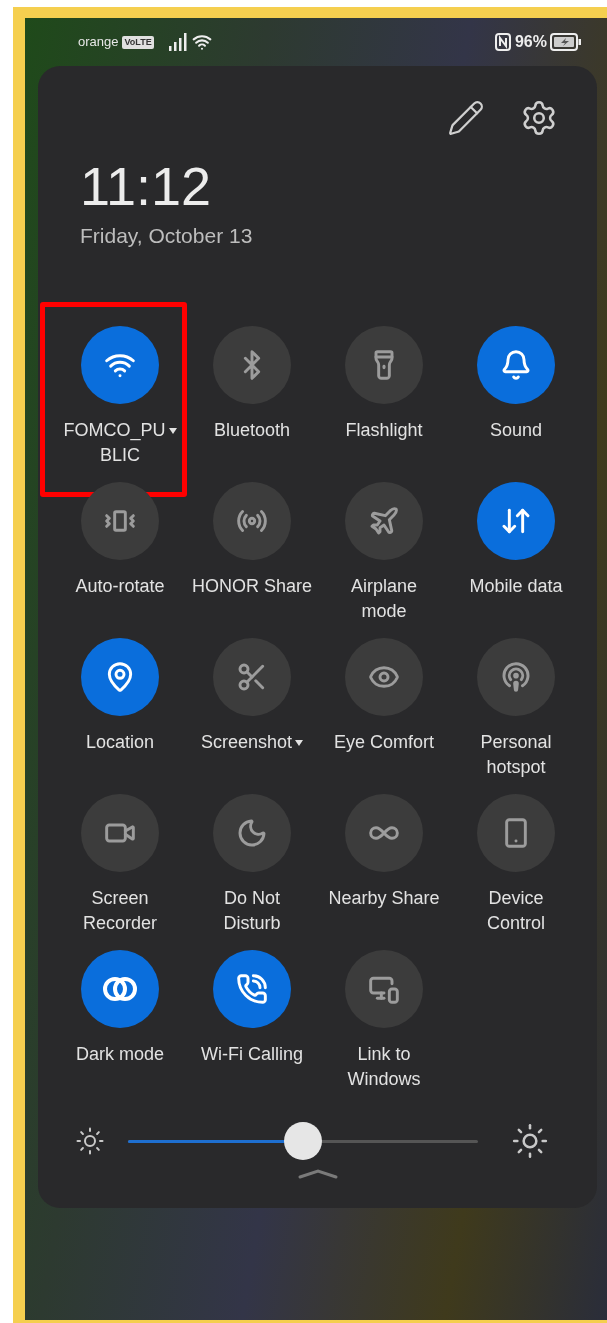 Image resolution: width=607 pixels, height=1323 pixels. What do you see at coordinates (252, 1054) in the screenshot?
I see `toggle-label: Wi-Fi Calling` at bounding box center [252, 1054].